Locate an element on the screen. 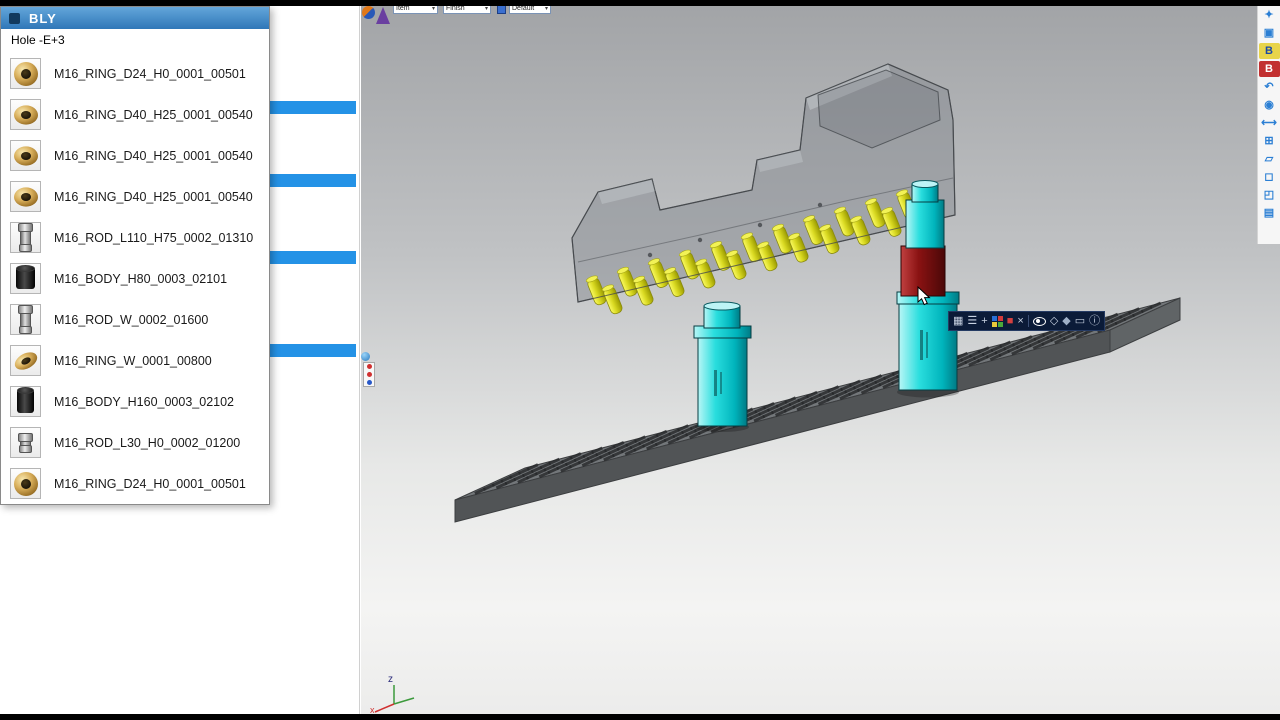 Image resolution: width=1280 pixels, height=720 pixels. bottom-letterbox is located at coordinates (640, 717).